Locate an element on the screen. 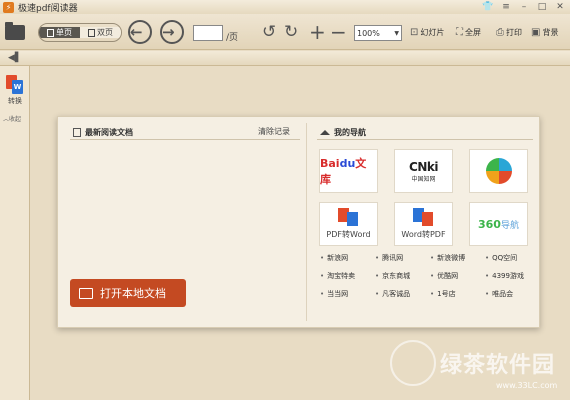 This screenshot has width=570, height=400. zoom-out-button: − is located at coordinates (340, 32).